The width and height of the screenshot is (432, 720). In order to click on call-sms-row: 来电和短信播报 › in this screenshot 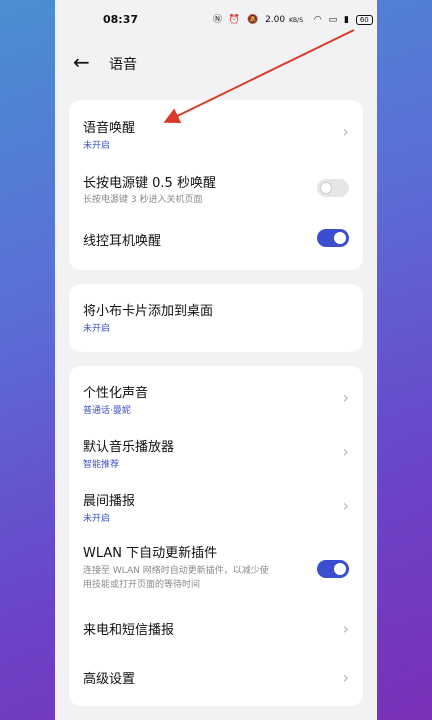, I will do `click(216, 628)`.